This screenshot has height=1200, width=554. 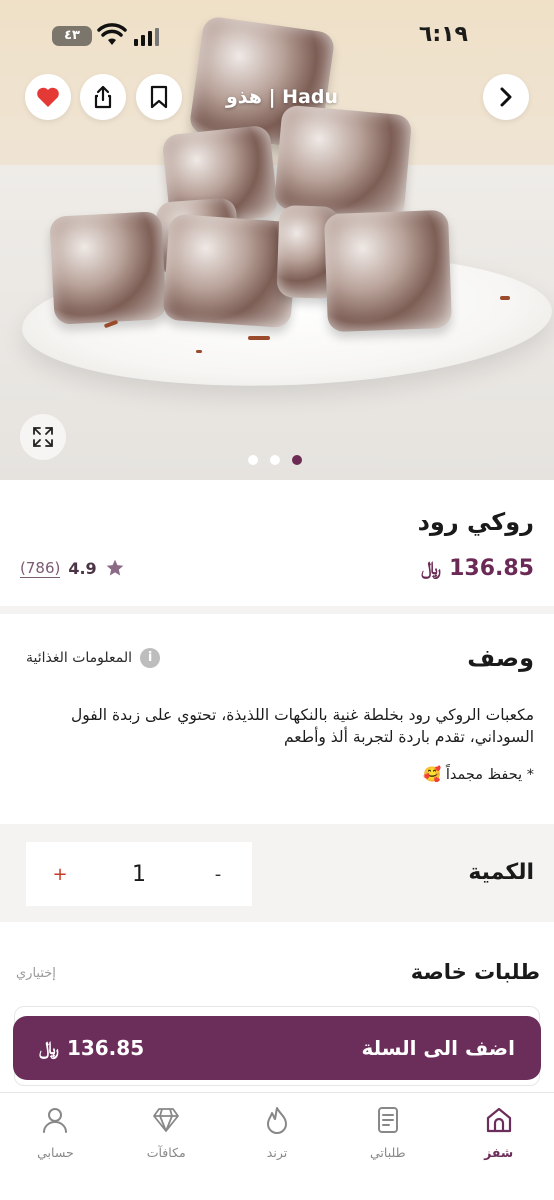 I want to click on favorite-button, so click(x=48, y=97).